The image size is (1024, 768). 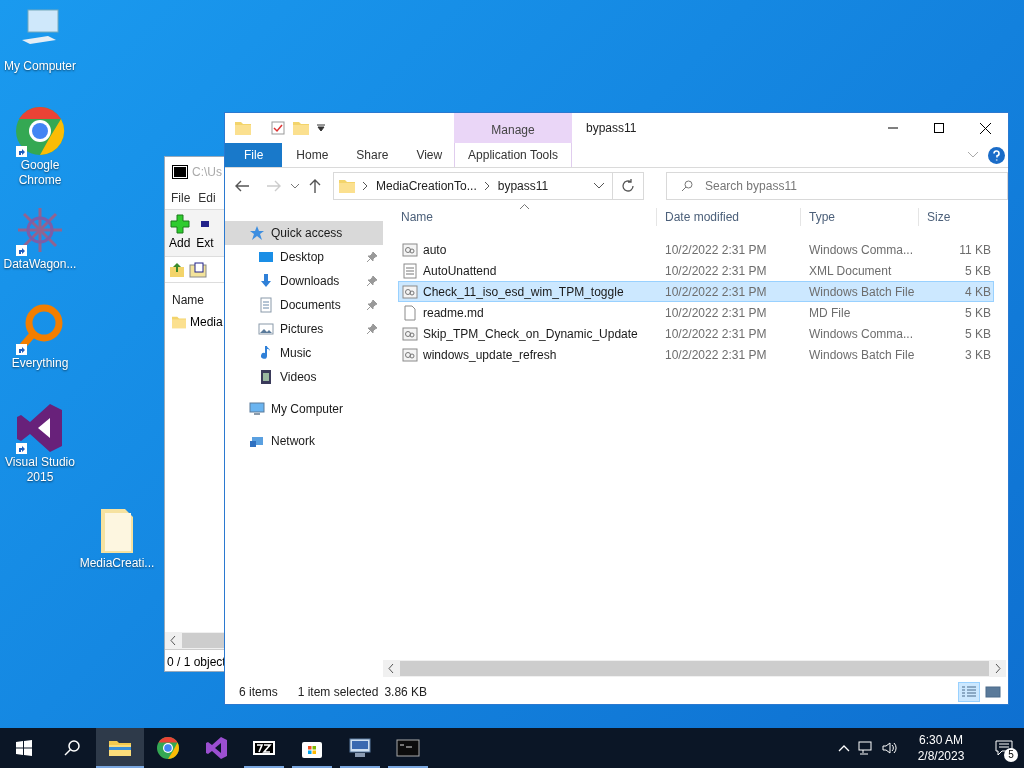 I want to click on plus-icon, so click(x=179, y=224).